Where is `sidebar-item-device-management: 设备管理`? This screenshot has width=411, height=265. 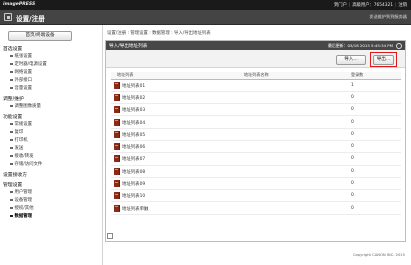 sidebar-item-device-management: 设备管理 is located at coordinates (21, 200).